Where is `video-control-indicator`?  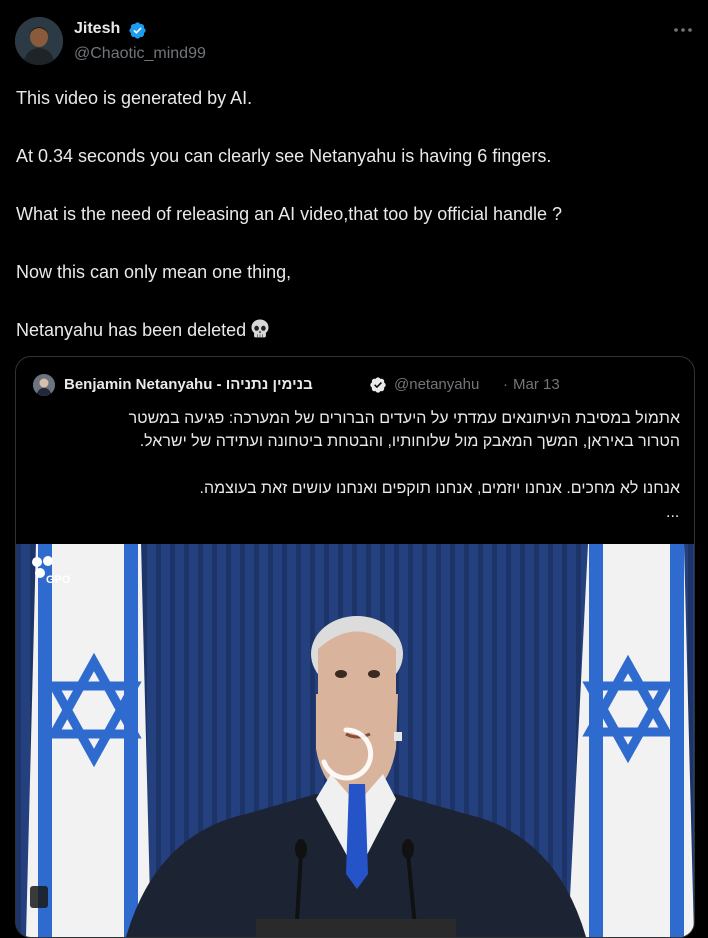
video-control-indicator is located at coordinates (39, 897).